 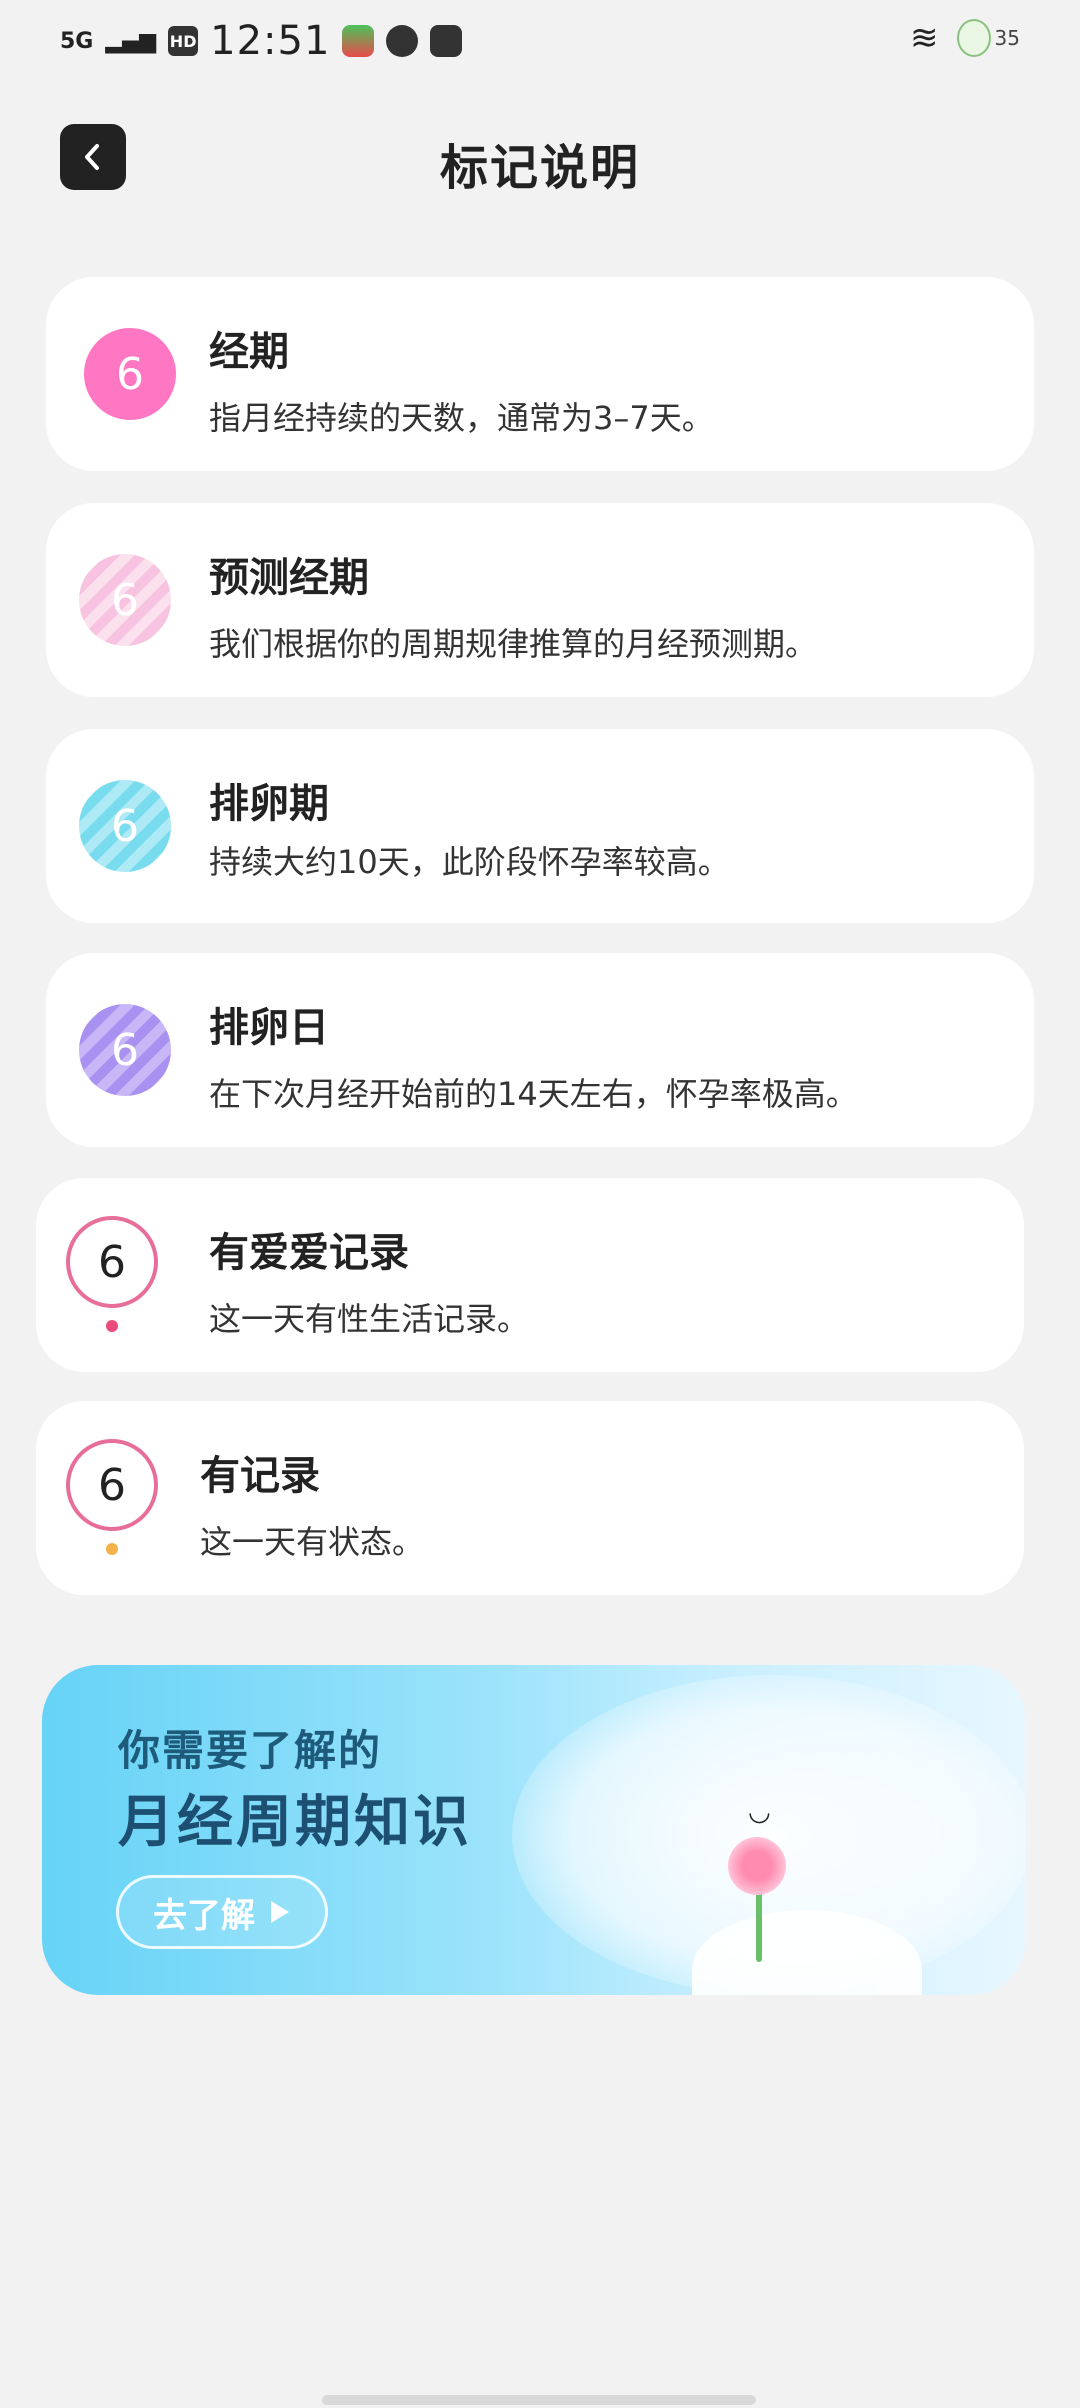 I want to click on legend-card-period: 6 经期 指月经持续的天数，通常为3–7天。, so click(x=540, y=374).